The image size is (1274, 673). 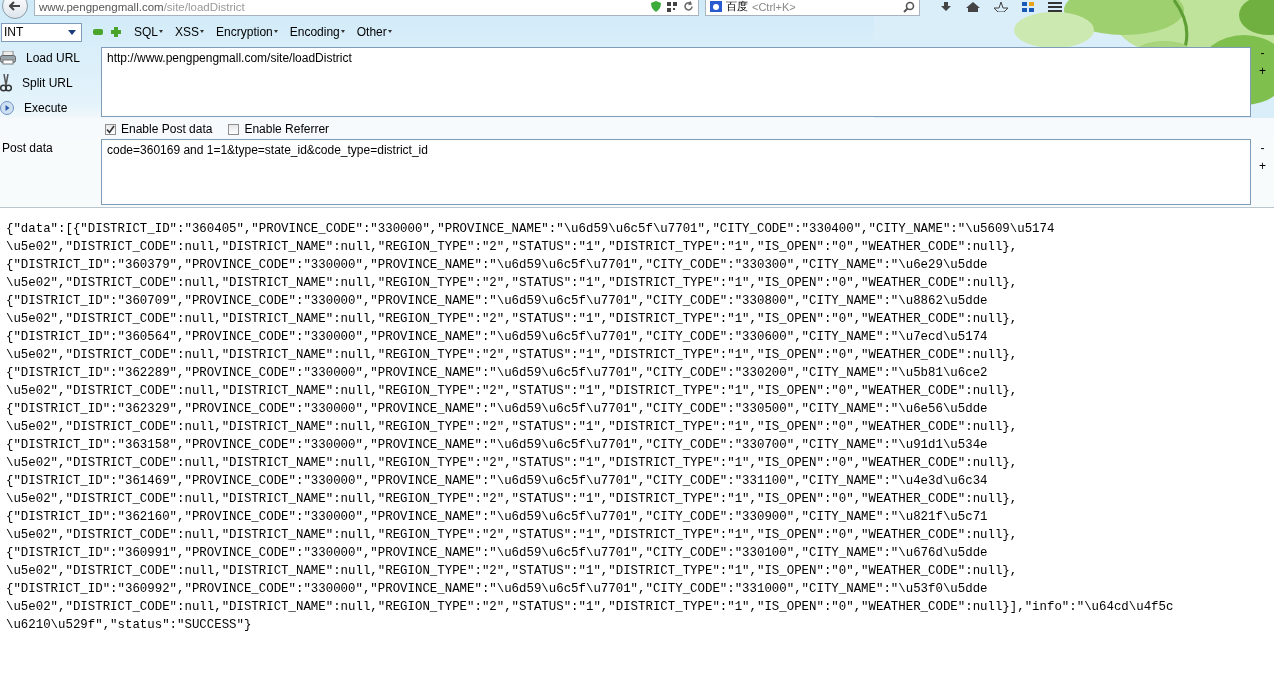 I want to click on search-icon, so click(x=909, y=6).